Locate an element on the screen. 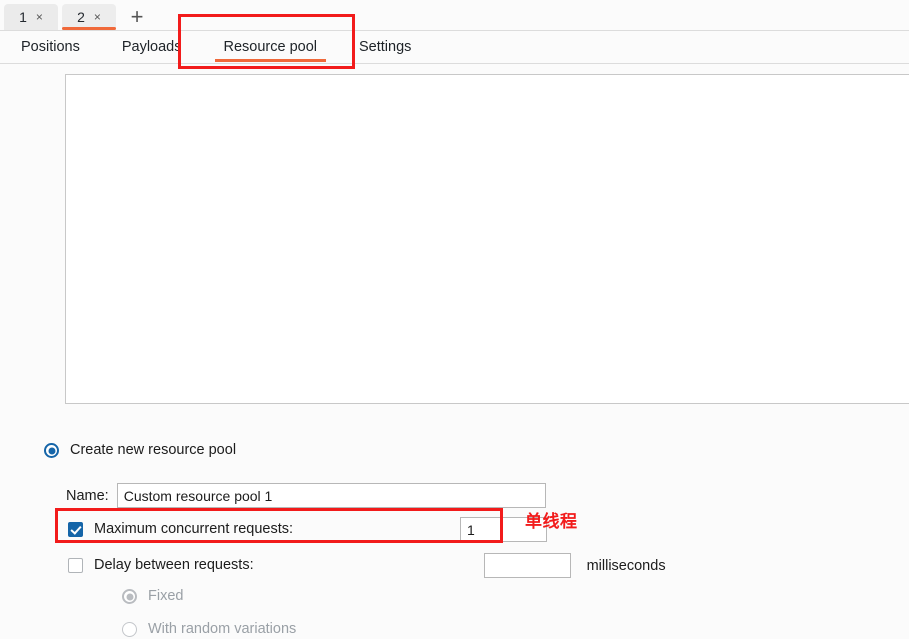 Image resolution: width=909 pixels, height=639 pixels. name-input is located at coordinates (331, 495).